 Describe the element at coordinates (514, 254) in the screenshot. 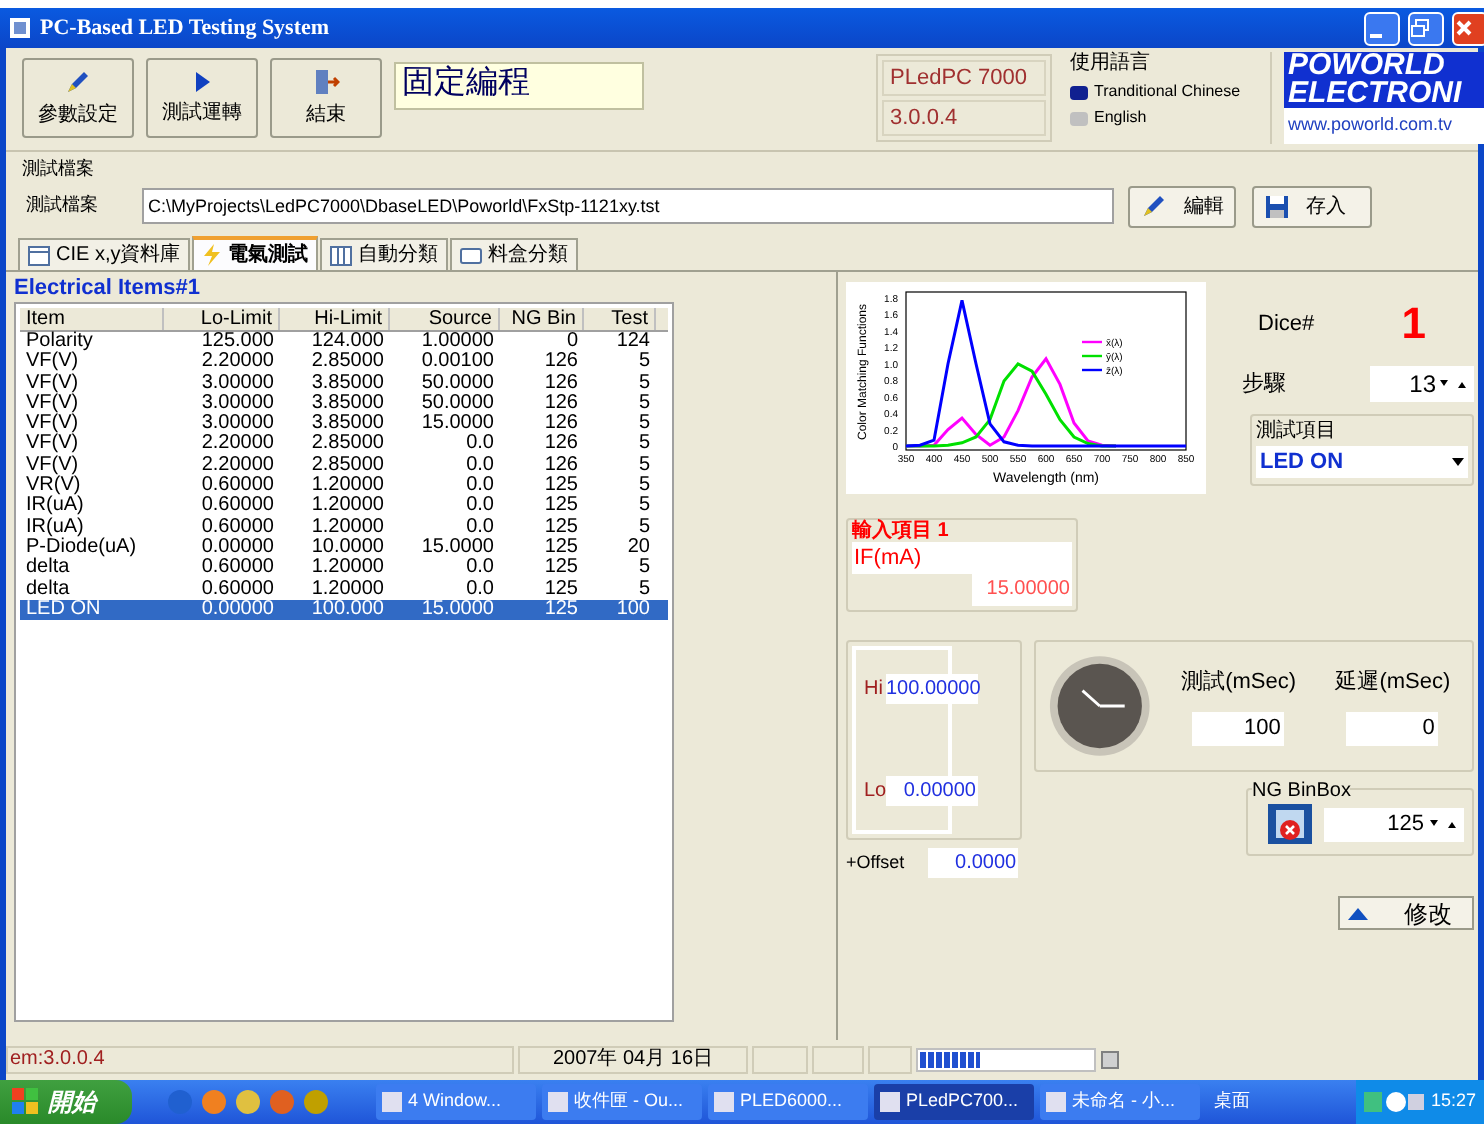

I see `tab: 料盒分類` at that location.